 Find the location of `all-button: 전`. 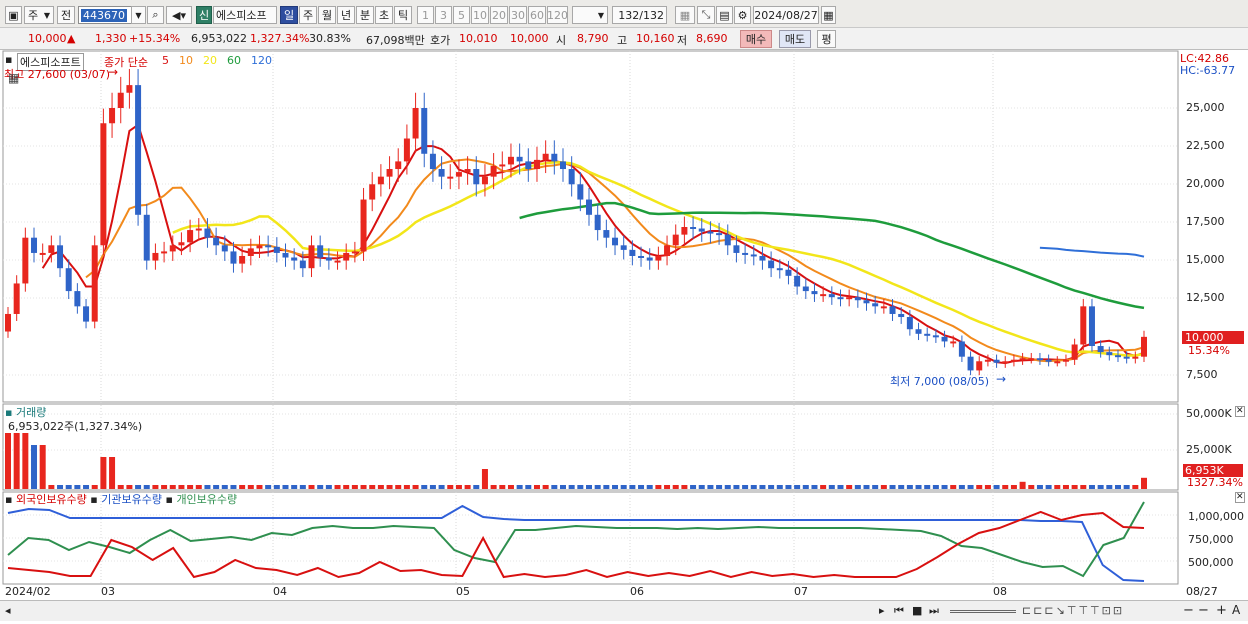

all-button: 전 is located at coordinates (66, 15).